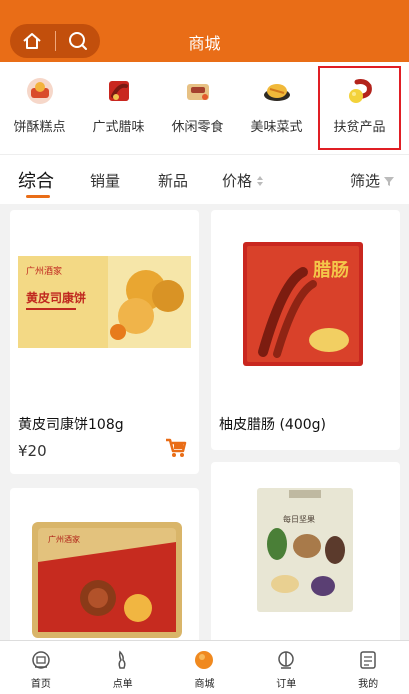 The image size is (409, 694). I want to click on page-title: 商城, so click(204, 43).